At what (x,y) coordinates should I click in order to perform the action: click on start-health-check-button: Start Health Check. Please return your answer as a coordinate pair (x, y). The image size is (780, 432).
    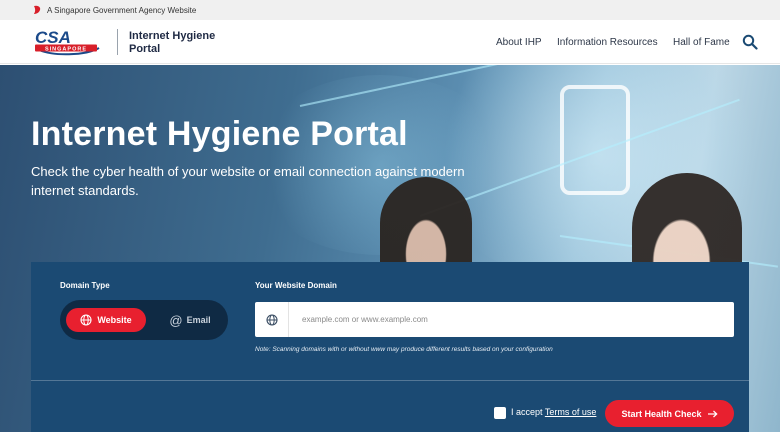
    Looking at the image, I should click on (669, 413).